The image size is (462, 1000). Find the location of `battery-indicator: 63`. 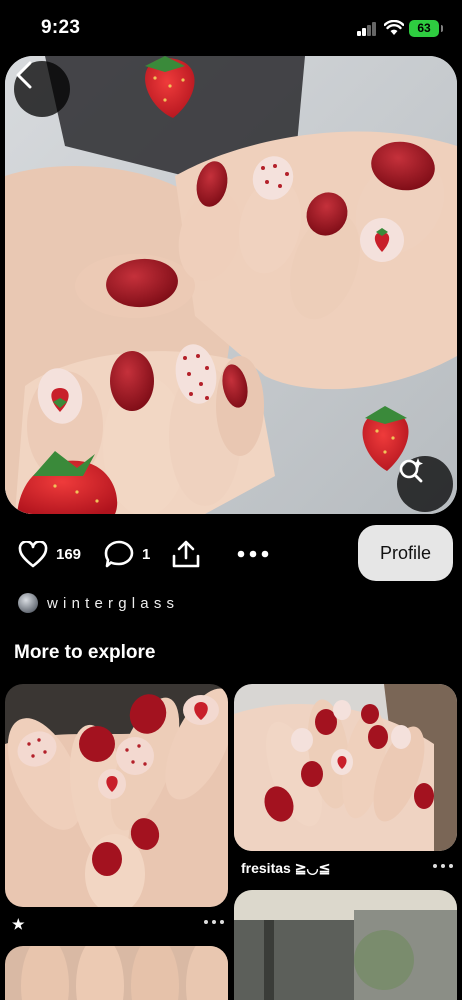

battery-indicator: 63 is located at coordinates (426, 28).